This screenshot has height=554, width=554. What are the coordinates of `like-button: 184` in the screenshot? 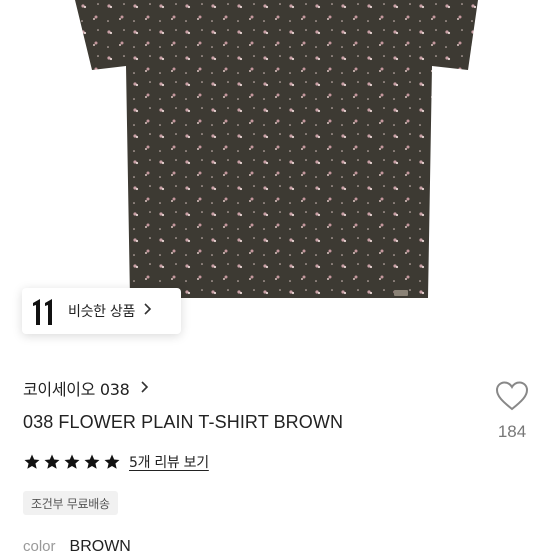 It's located at (512, 411).